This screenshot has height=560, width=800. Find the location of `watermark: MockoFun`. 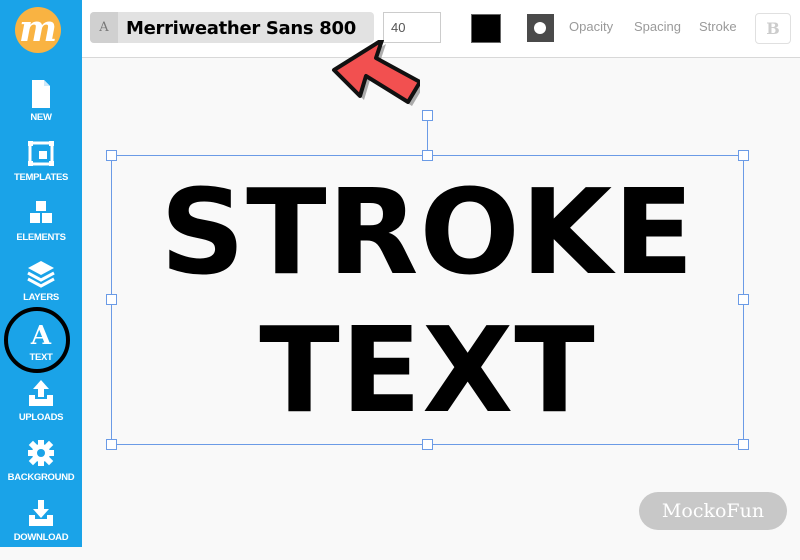

watermark: MockoFun is located at coordinates (713, 511).